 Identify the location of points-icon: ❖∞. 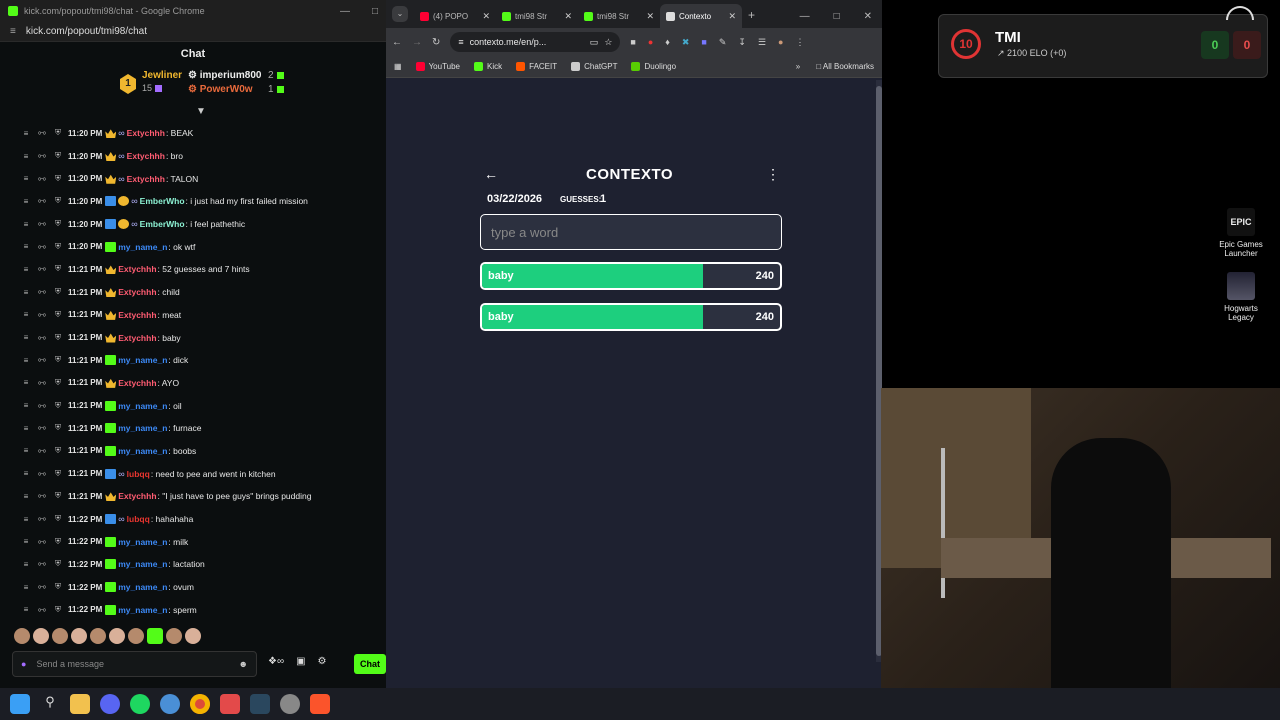
(276, 661).